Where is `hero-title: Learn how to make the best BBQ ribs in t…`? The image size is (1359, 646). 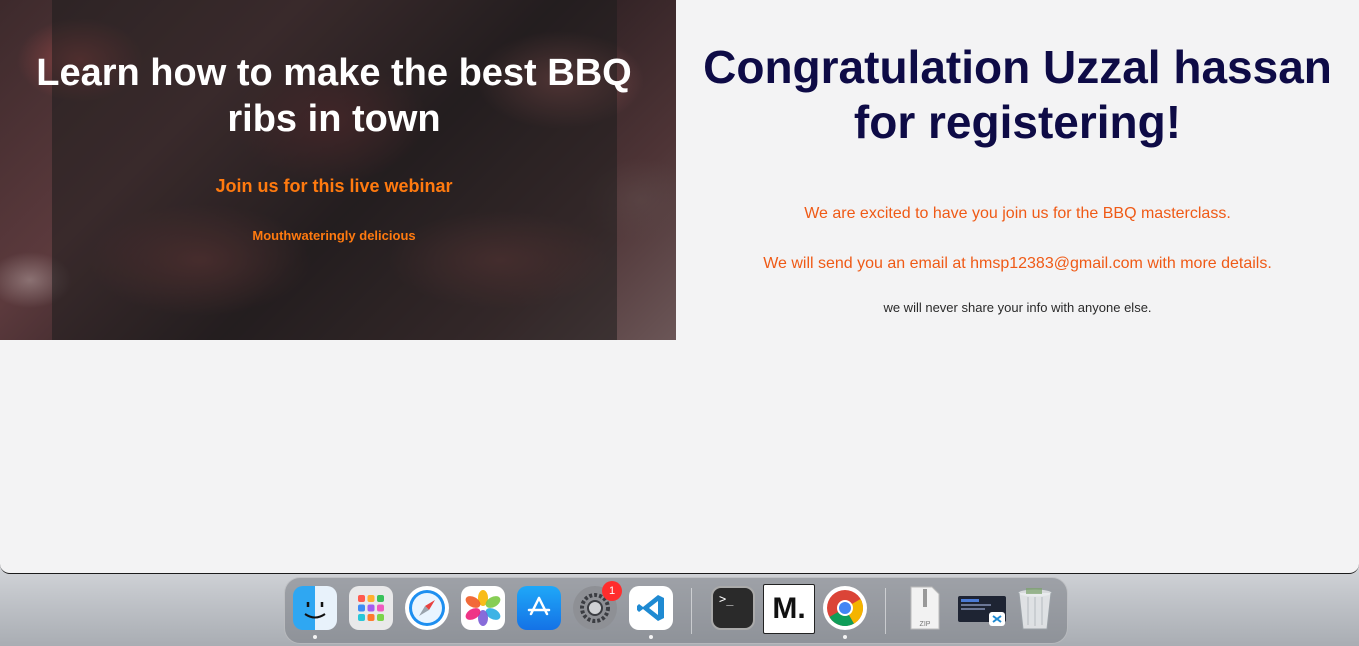 hero-title: Learn how to make the best BBQ ribs in t… is located at coordinates (334, 96).